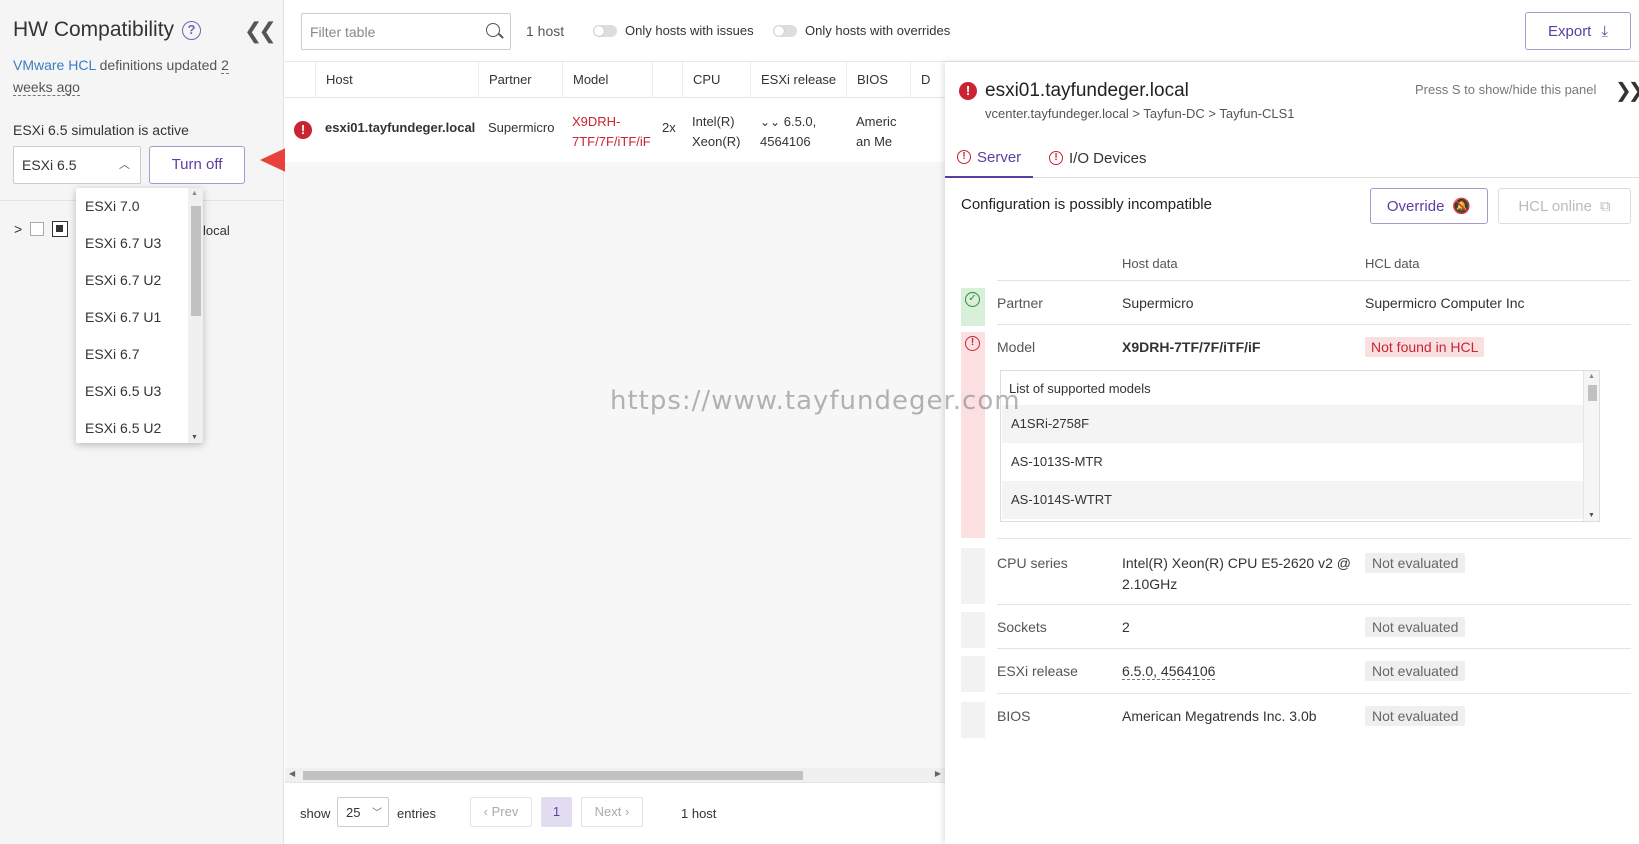  Describe the element at coordinates (1605, 206) in the screenshot. I see `external-link-icon: ⧉` at that location.